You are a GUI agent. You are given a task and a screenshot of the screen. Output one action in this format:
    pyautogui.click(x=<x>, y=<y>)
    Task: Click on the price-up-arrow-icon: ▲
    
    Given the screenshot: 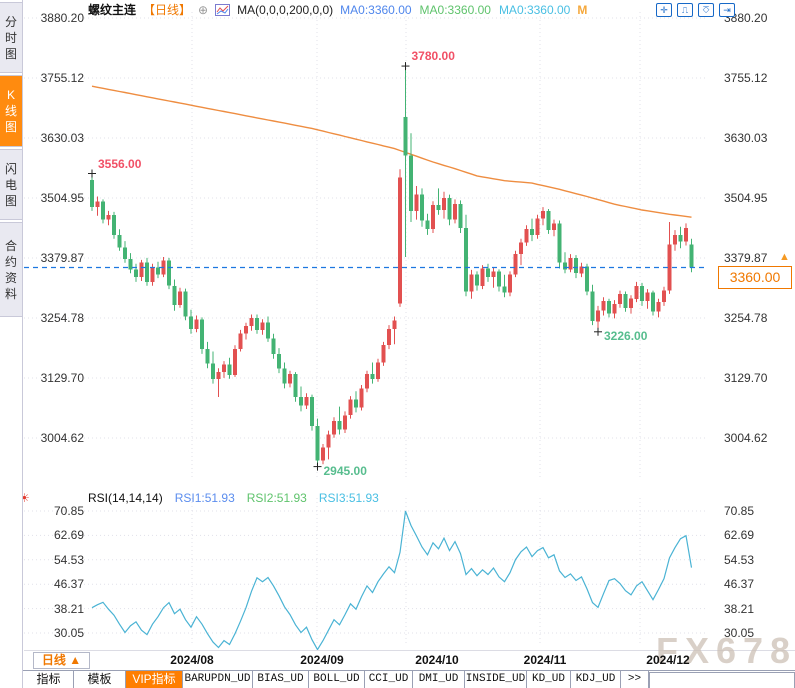 What is the action you would take?
    pyautogui.click(x=784, y=257)
    